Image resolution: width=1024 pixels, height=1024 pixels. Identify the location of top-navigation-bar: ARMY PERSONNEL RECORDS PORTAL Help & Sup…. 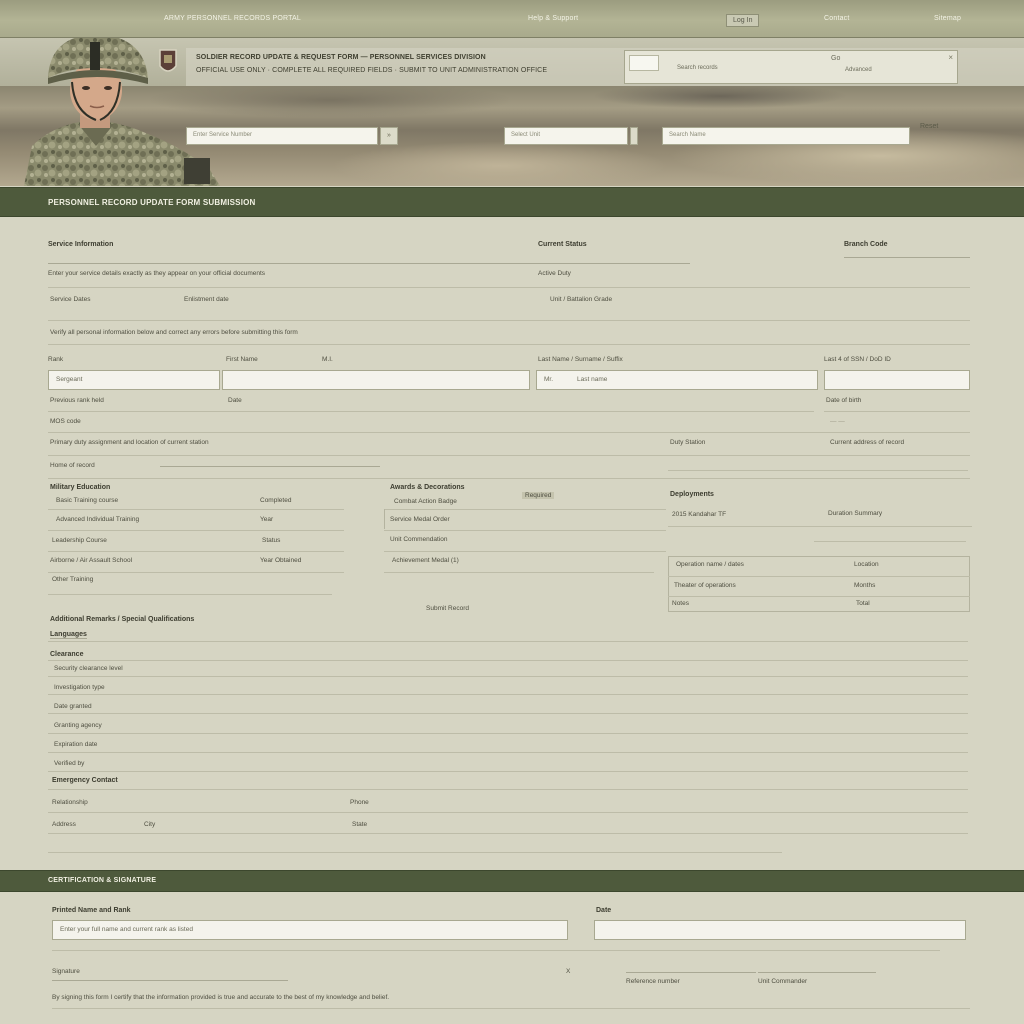
(512, 19).